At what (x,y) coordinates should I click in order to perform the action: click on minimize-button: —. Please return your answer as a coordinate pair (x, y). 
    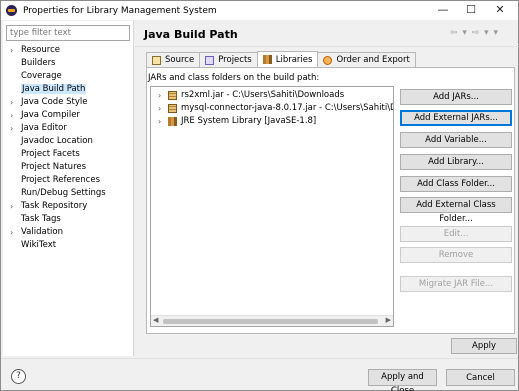
    Looking at the image, I should click on (443, 10).